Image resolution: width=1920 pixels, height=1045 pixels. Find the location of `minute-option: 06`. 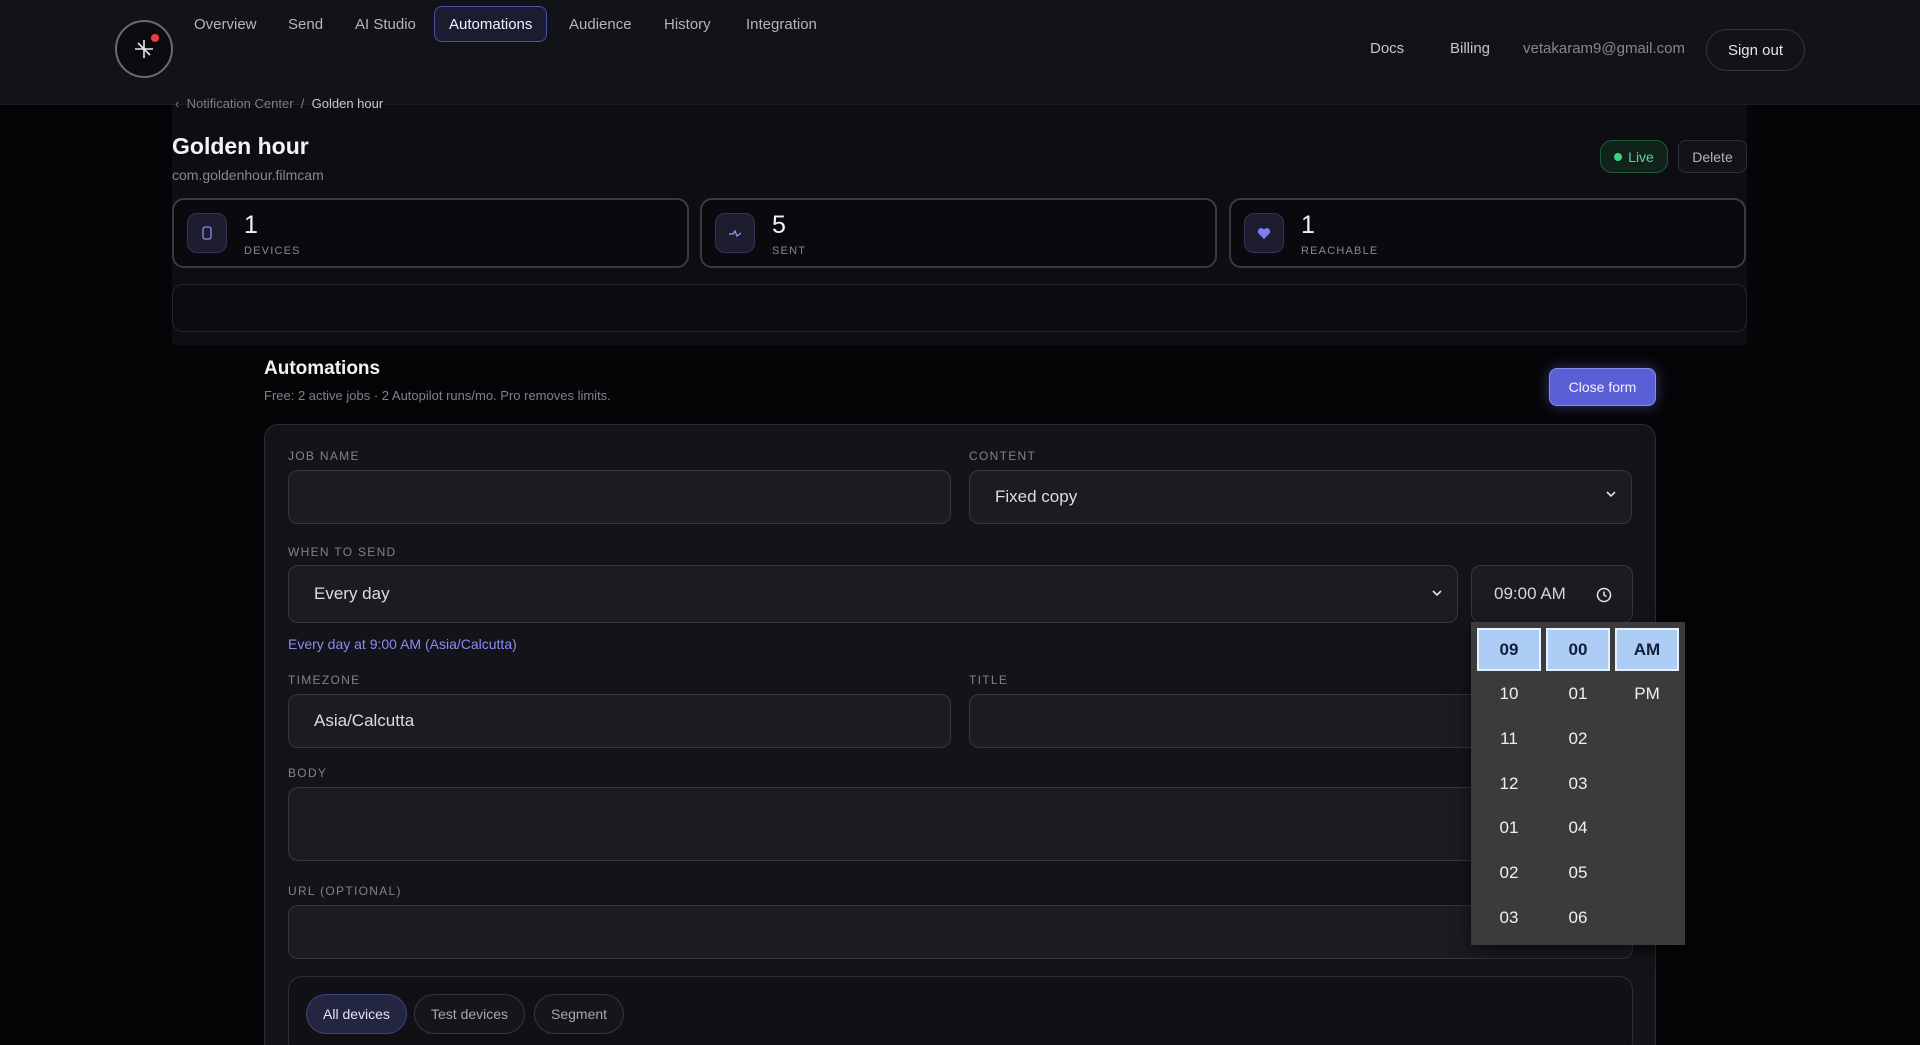

minute-option: 06 is located at coordinates (1578, 917).